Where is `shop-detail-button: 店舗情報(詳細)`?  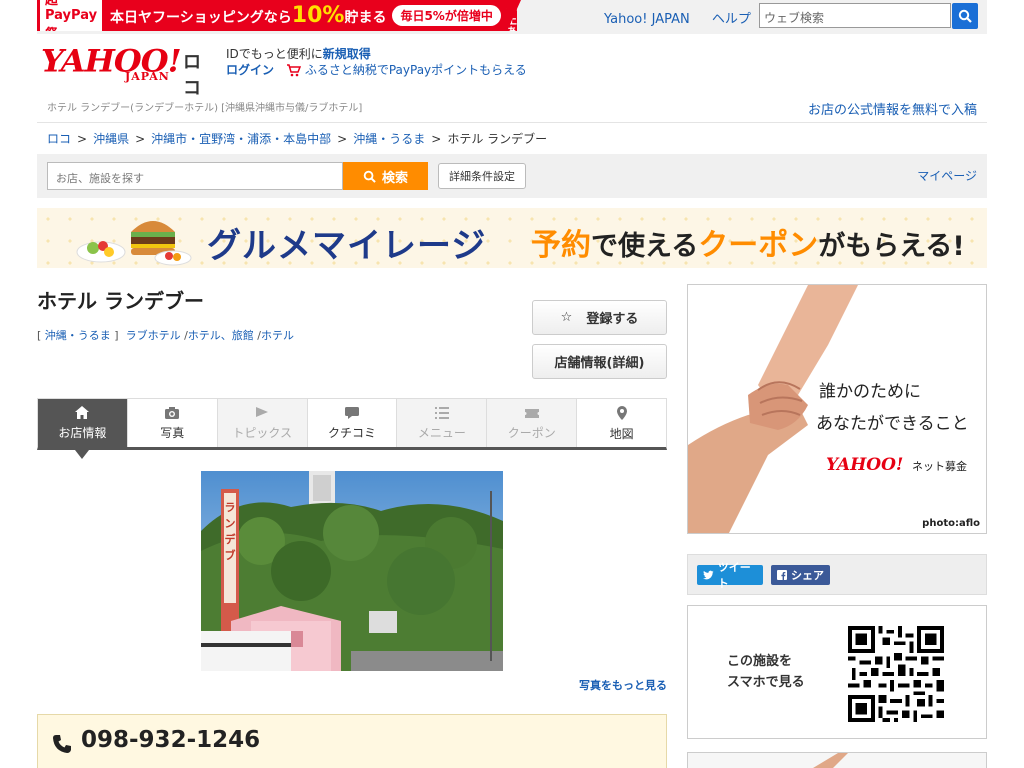
shop-detail-button: 店舗情報(詳細) is located at coordinates (599, 361).